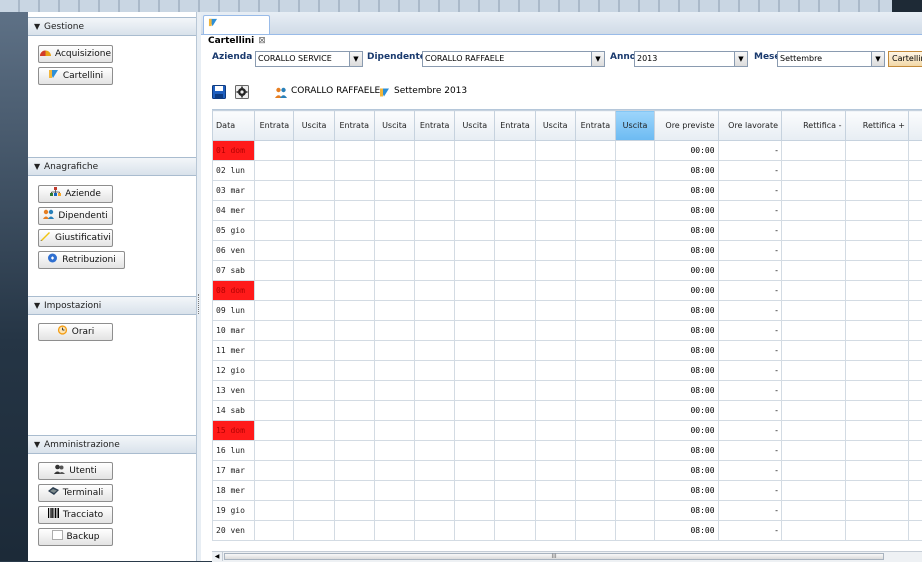 The width and height of the screenshot is (922, 562). I want to click on table-row: 15 dom00:00-, so click(567, 431).